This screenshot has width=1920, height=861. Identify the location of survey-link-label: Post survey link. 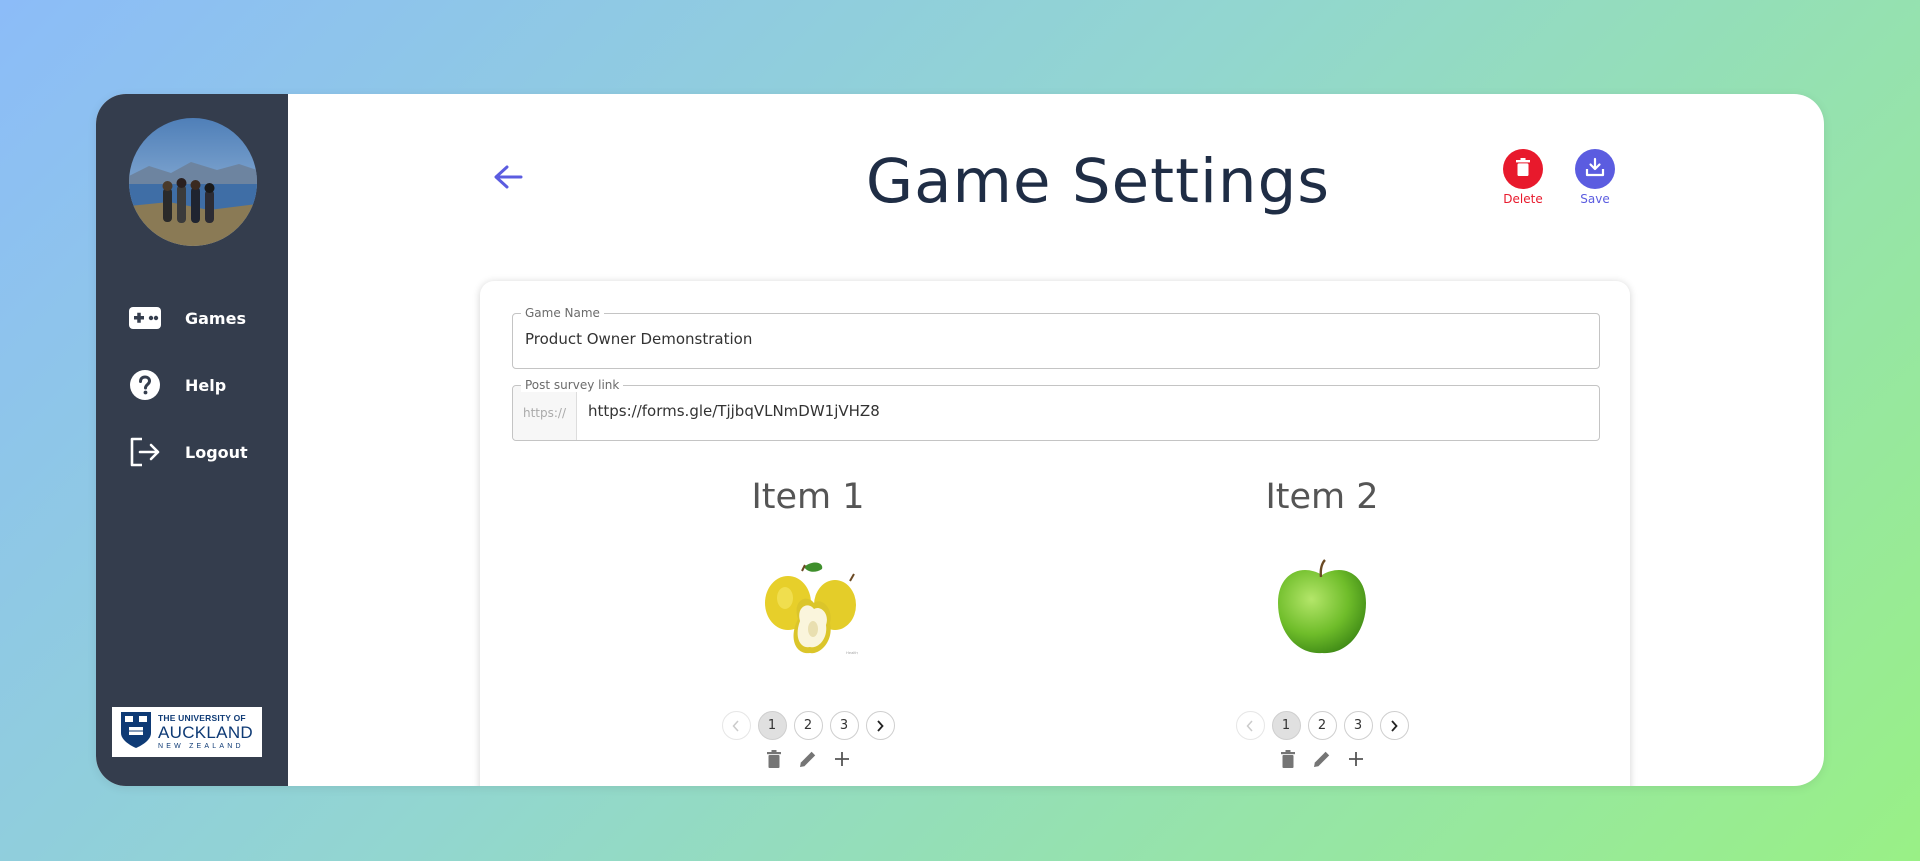
(572, 385).